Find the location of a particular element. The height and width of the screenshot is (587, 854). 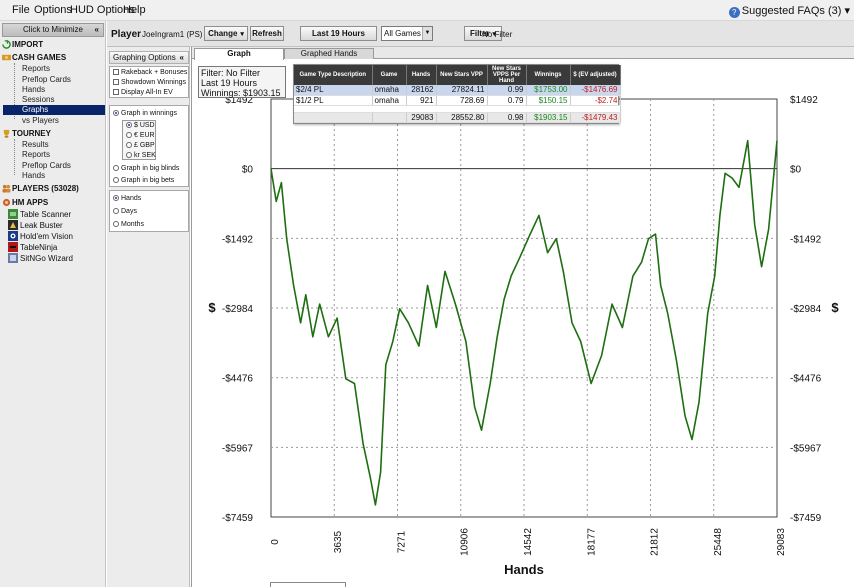

table-cell is located at coordinates (333, 117).